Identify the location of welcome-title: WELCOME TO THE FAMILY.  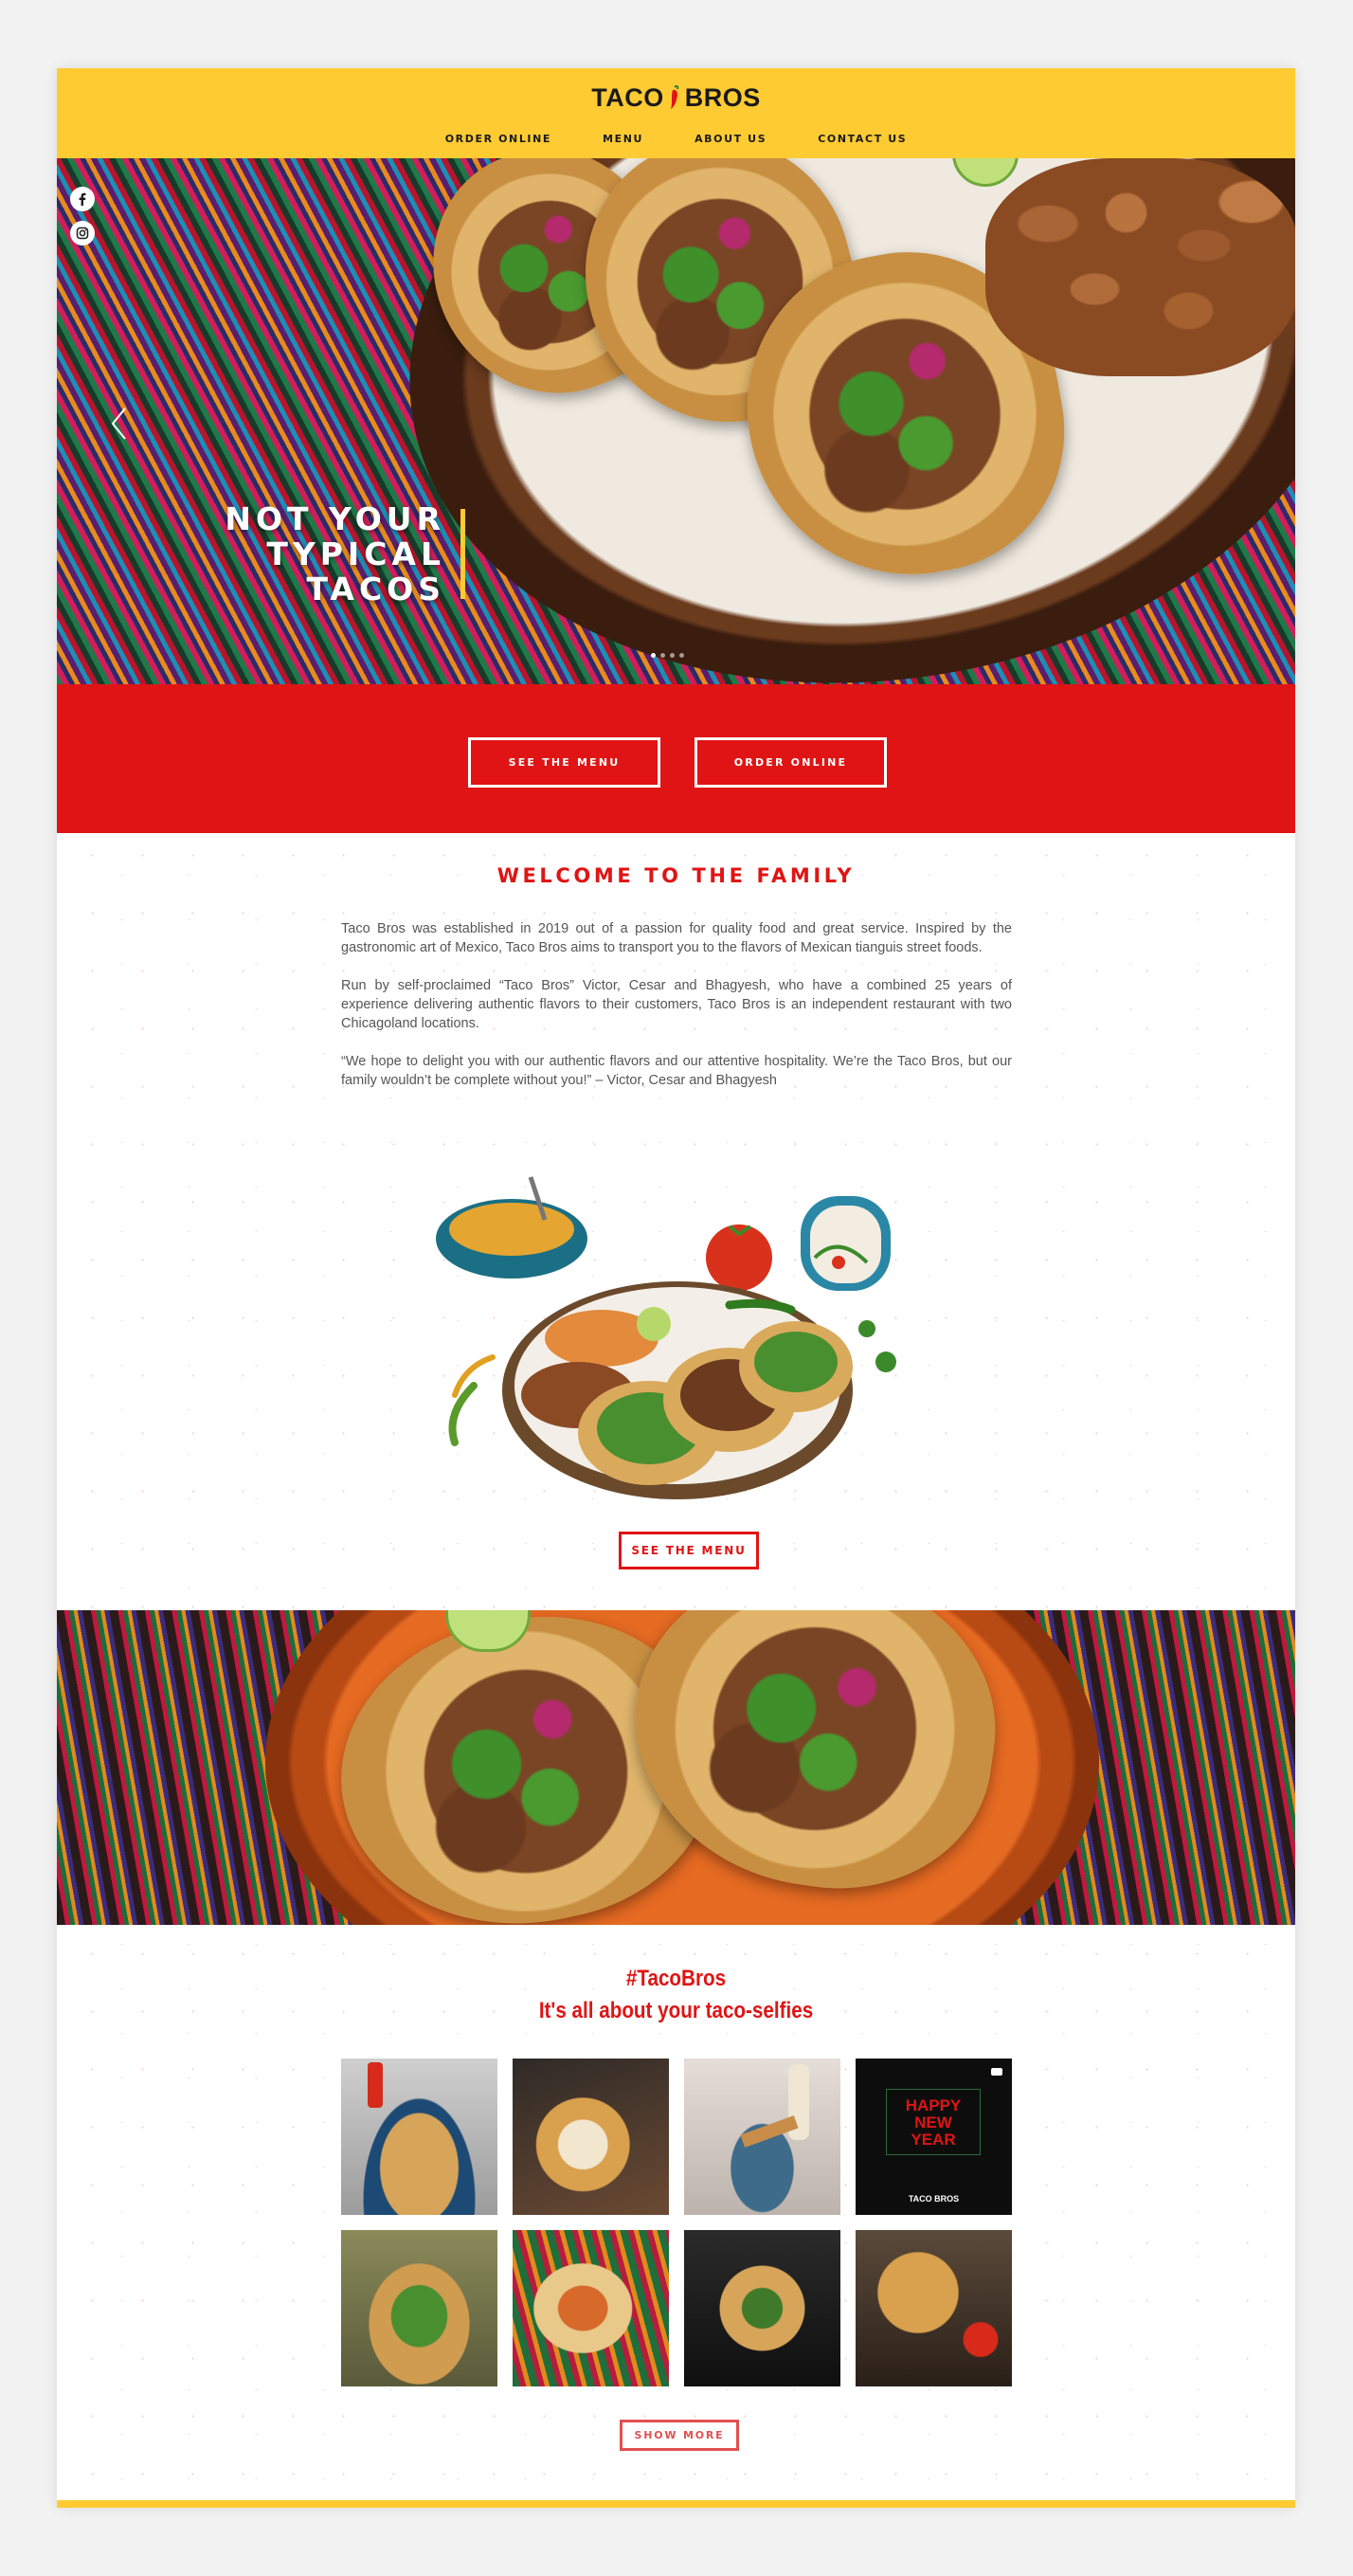
(676, 875).